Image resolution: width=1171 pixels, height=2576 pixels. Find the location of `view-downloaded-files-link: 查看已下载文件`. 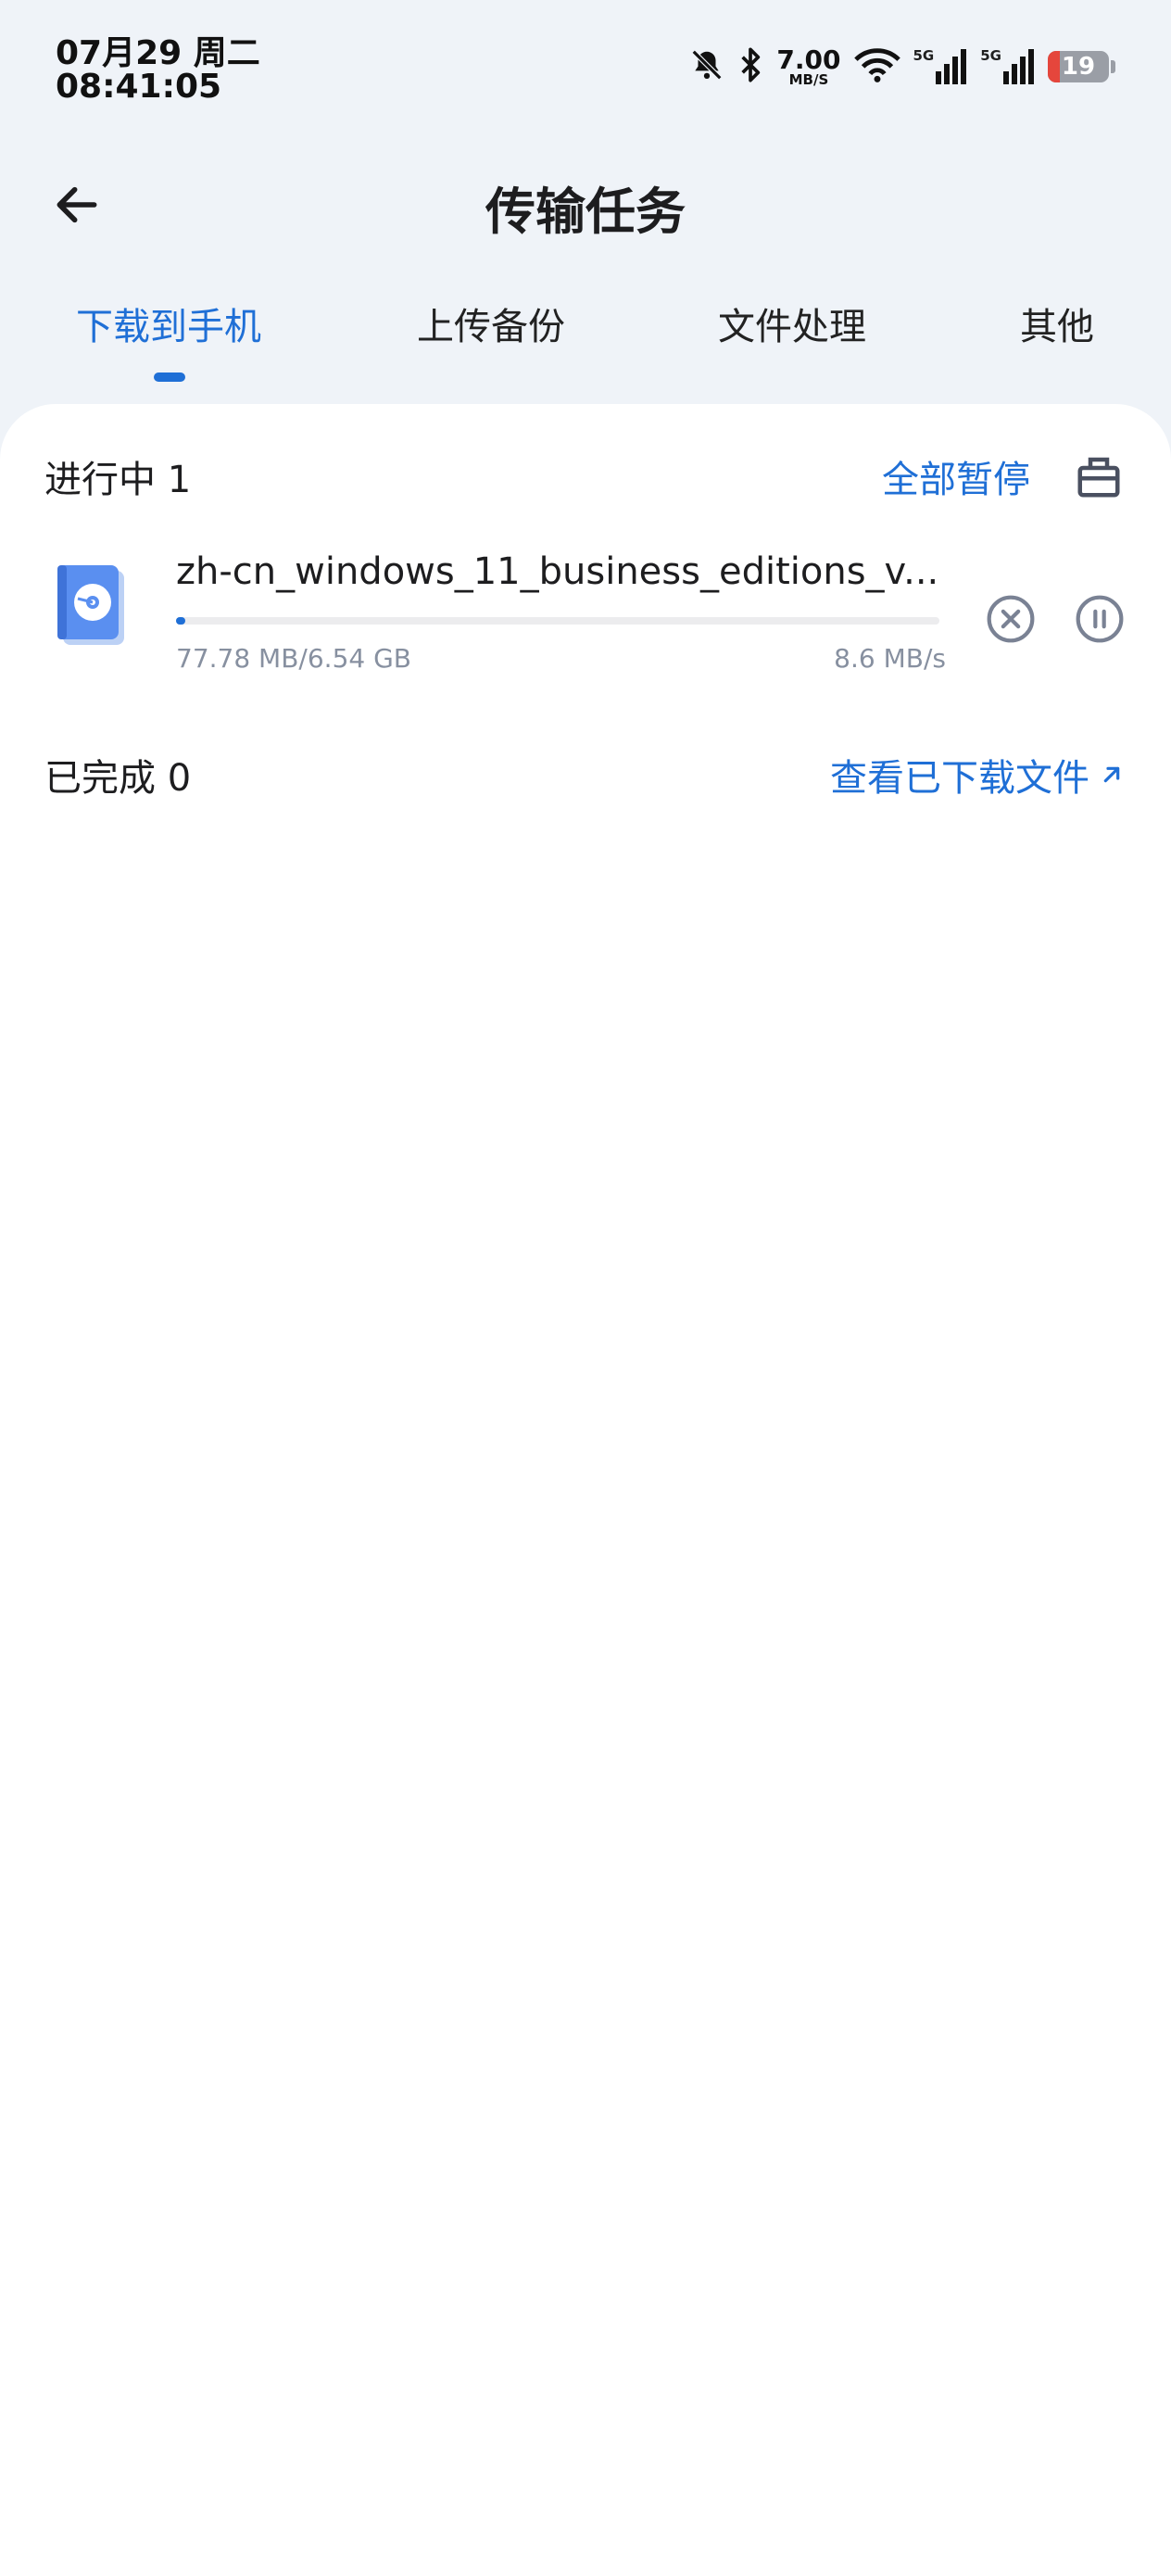

view-downloaded-files-link: 查看已下载文件 is located at coordinates (979, 775).